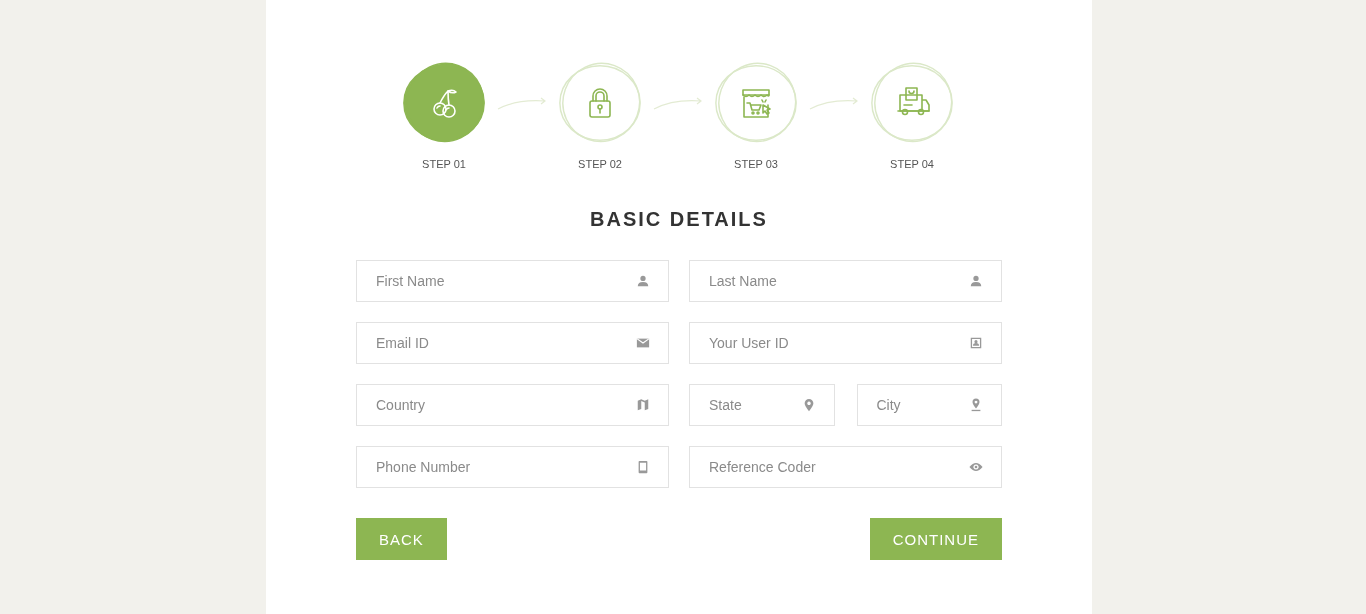 Image resolution: width=1366 pixels, height=614 pixels. Describe the element at coordinates (512, 467) in the screenshot. I see `input-field: Phone Number` at that location.